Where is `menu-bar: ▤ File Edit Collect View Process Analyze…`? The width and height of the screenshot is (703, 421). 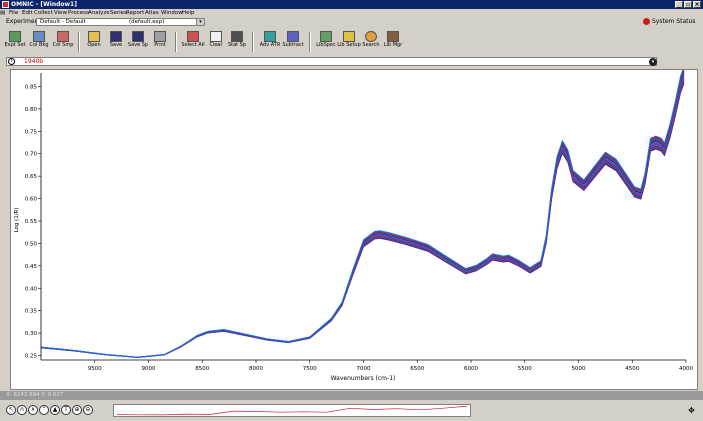 menu-bar: ▤ File Edit Collect View Process Analyze… is located at coordinates (351, 13).